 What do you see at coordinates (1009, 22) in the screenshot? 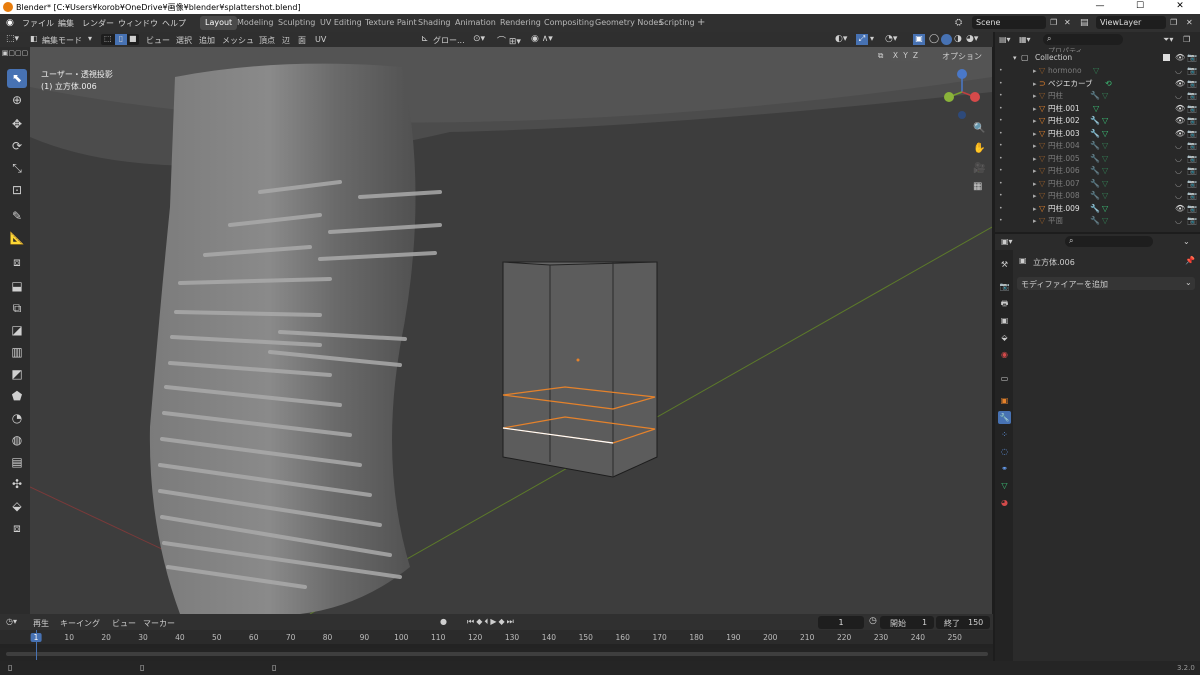
I see `scene-field: Scene` at bounding box center [1009, 22].